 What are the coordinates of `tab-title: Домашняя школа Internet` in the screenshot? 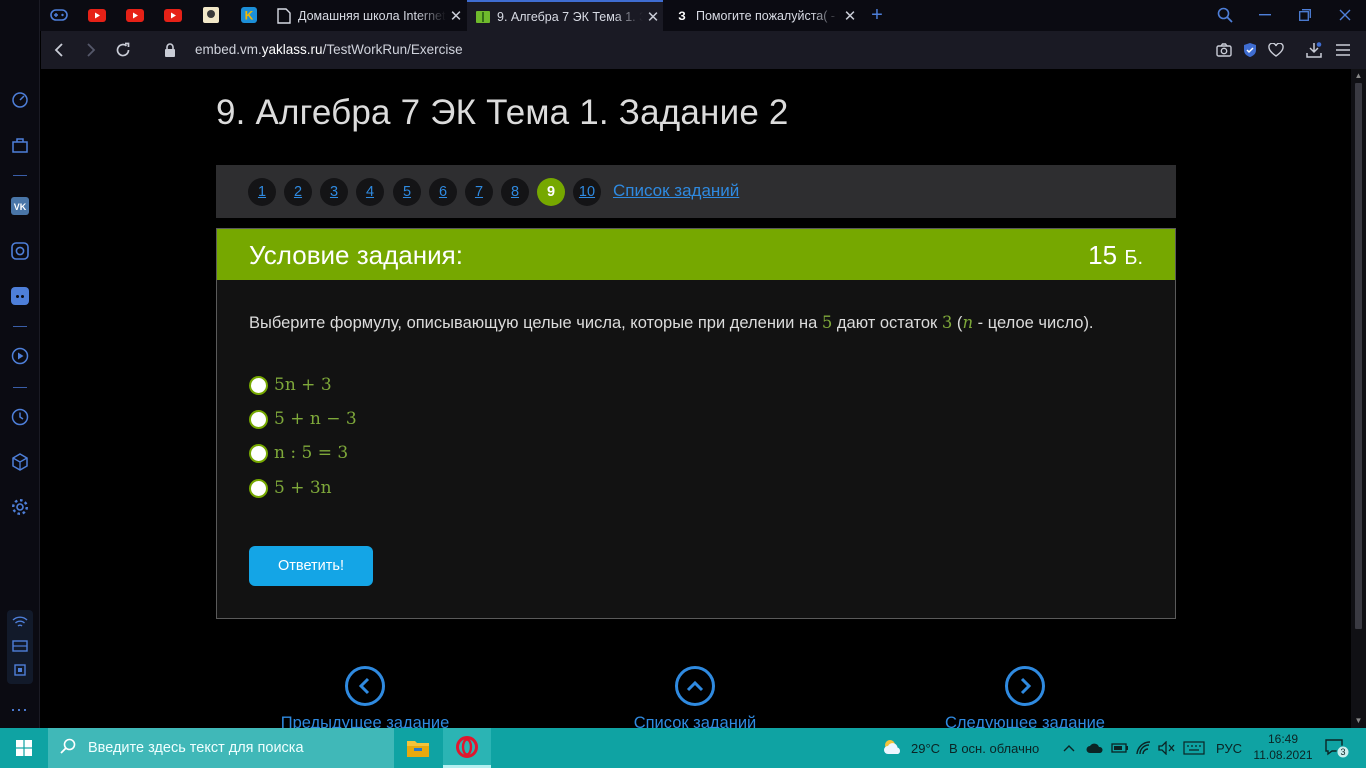 It's located at (372, 15).